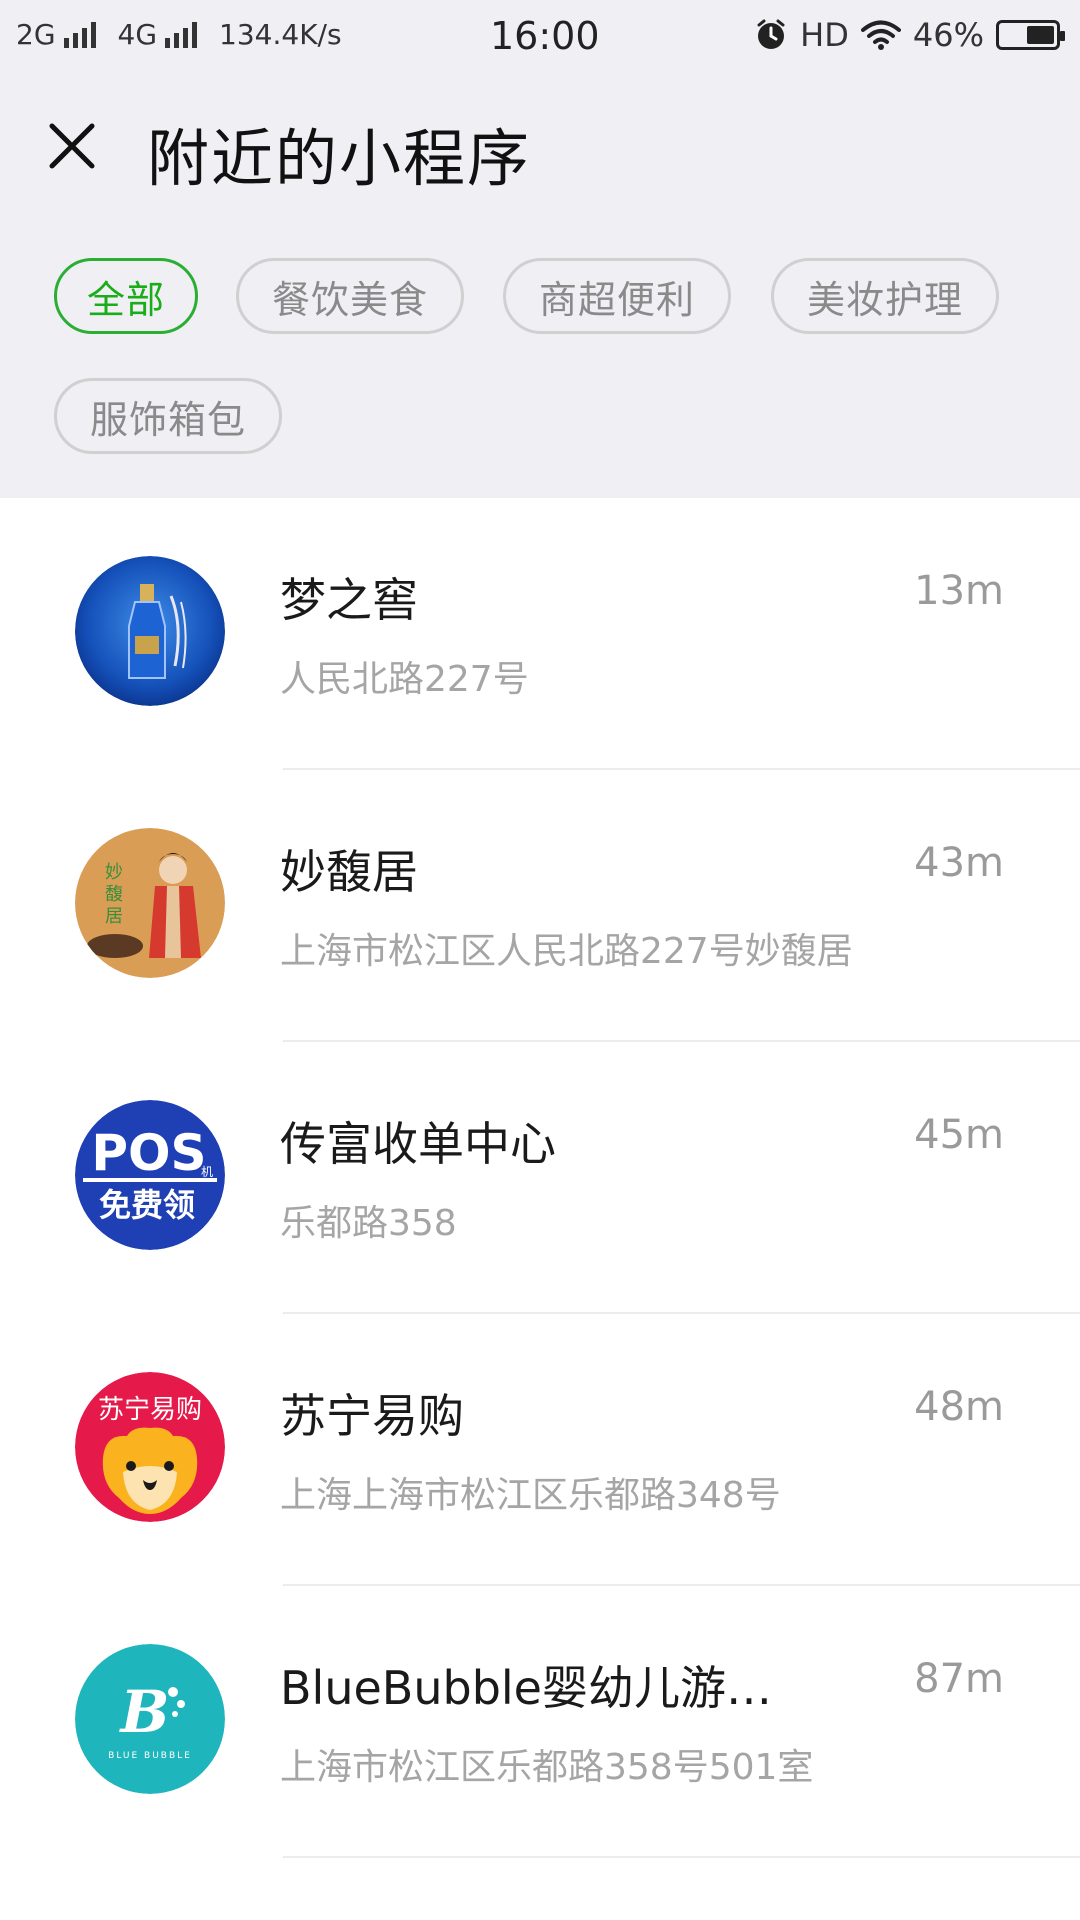 This screenshot has height=1920, width=1080. I want to click on status-left: 2G 4G 134.4K/s, so click(179, 34).